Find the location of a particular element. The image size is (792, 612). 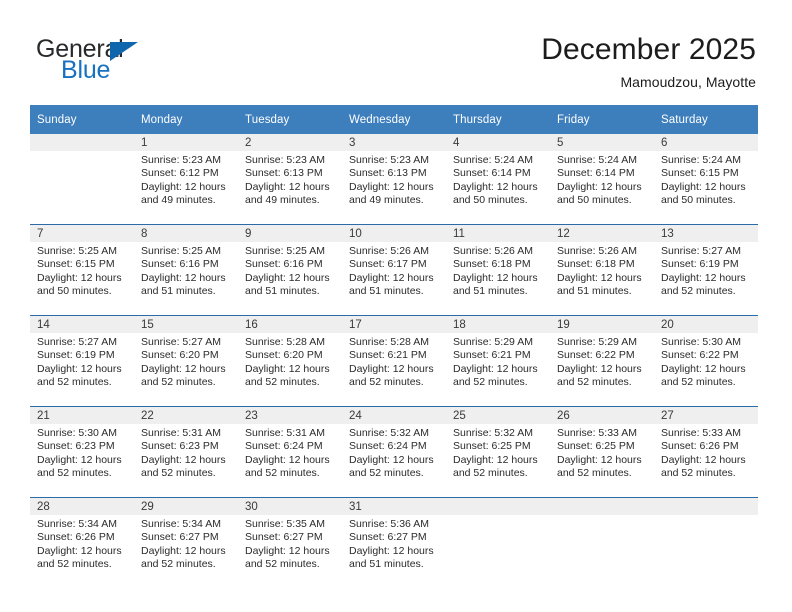

logo-triangle-icon is located at coordinates (124, 51).